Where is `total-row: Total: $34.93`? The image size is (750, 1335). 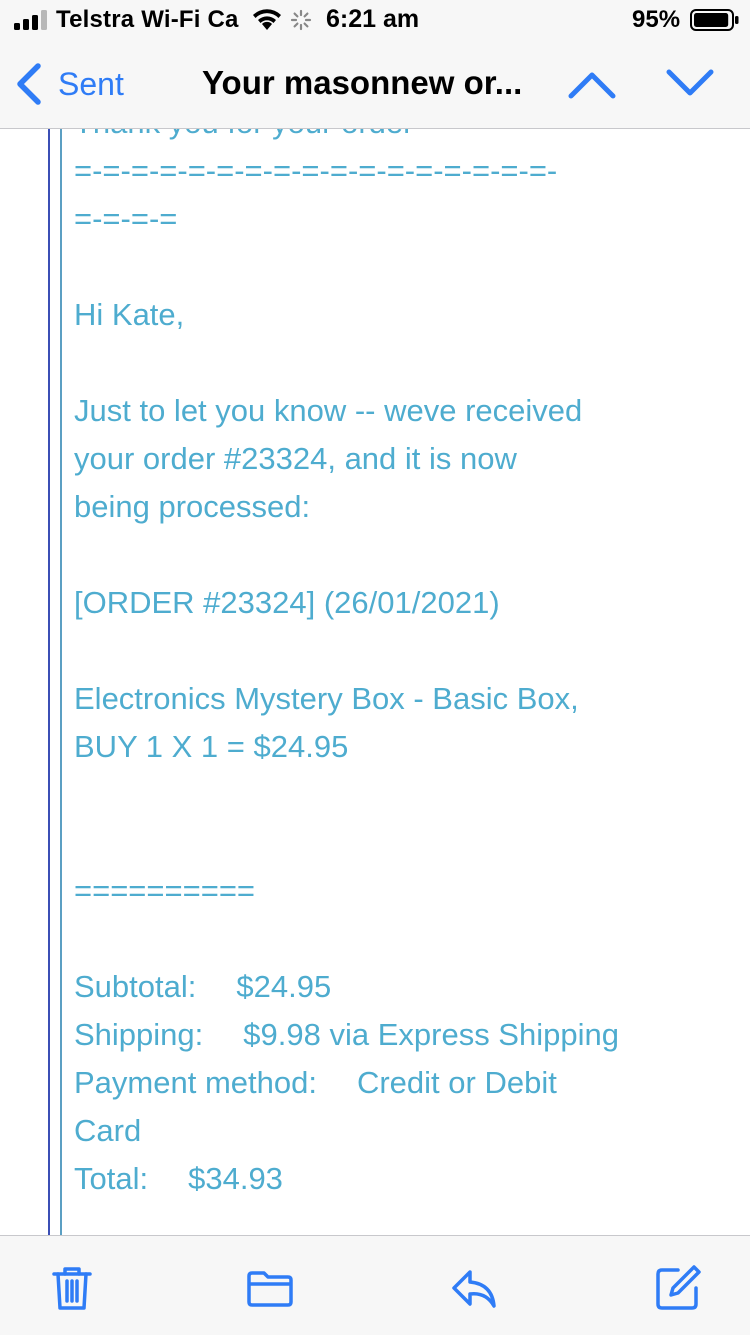
total-row: Total: $34.93 is located at coordinates (399, 1179).